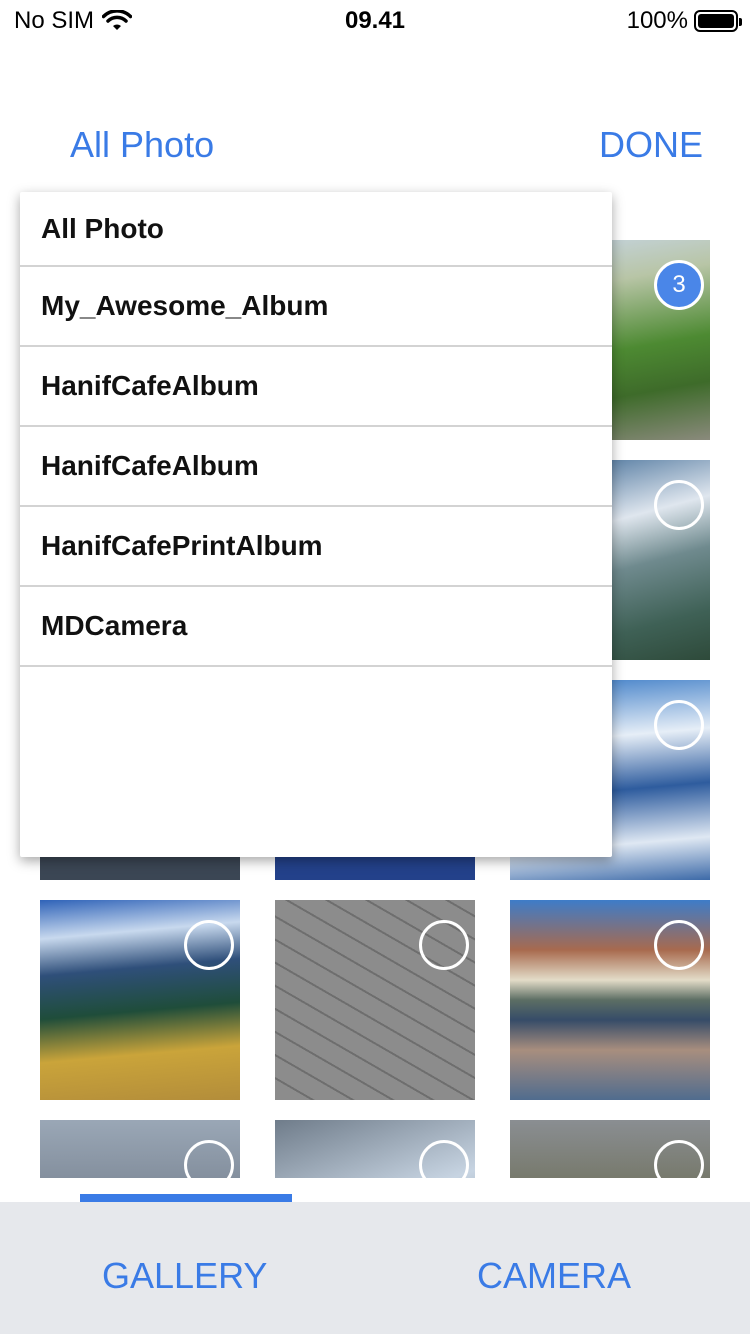  Describe the element at coordinates (651, 145) in the screenshot. I see `done-button: DONE` at that location.